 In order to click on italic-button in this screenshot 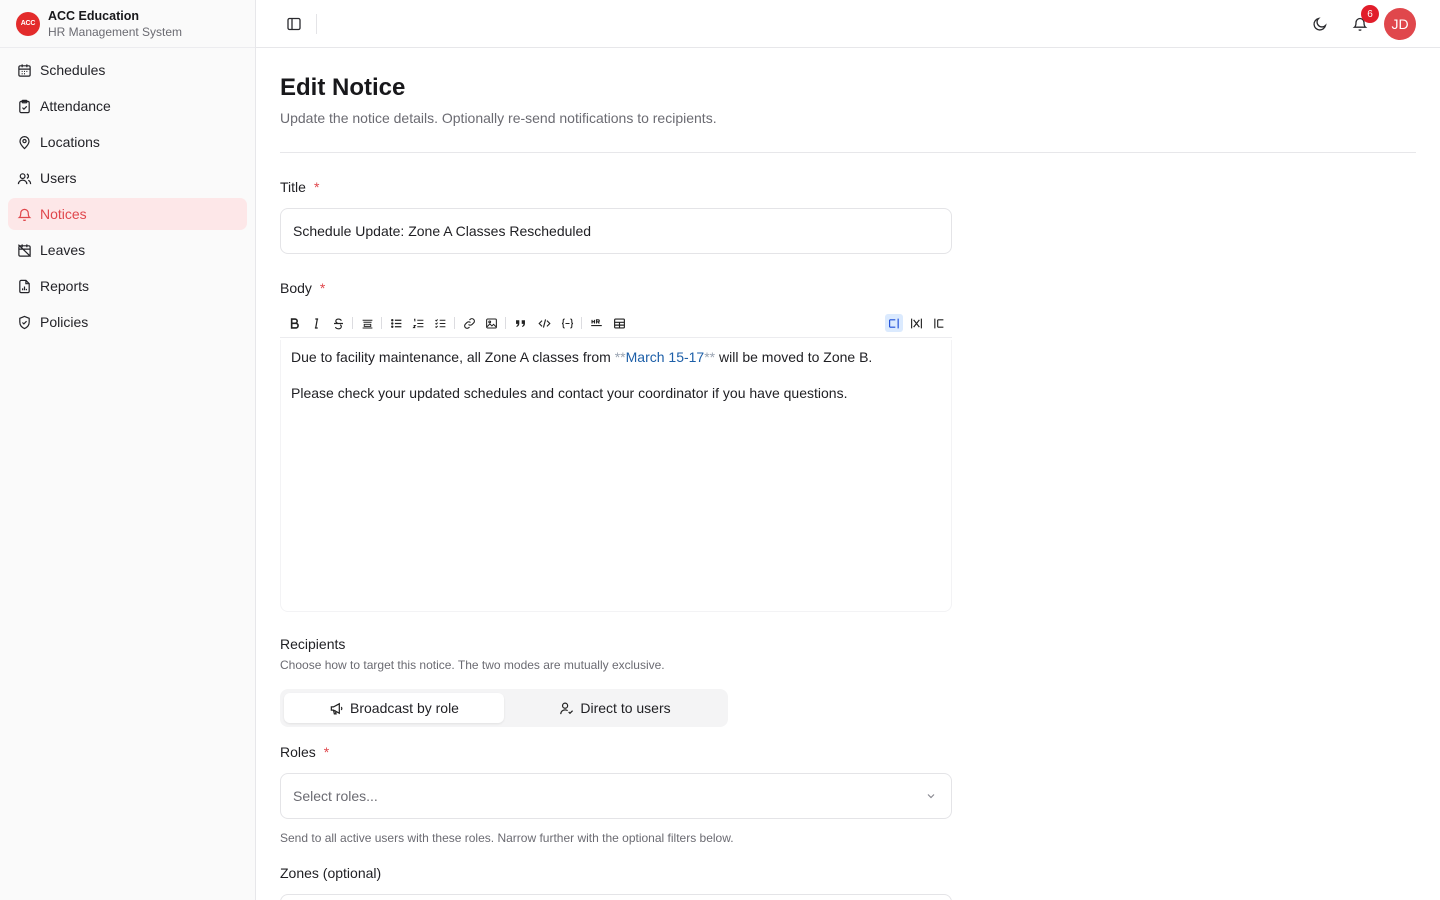, I will do `click(316, 323)`.